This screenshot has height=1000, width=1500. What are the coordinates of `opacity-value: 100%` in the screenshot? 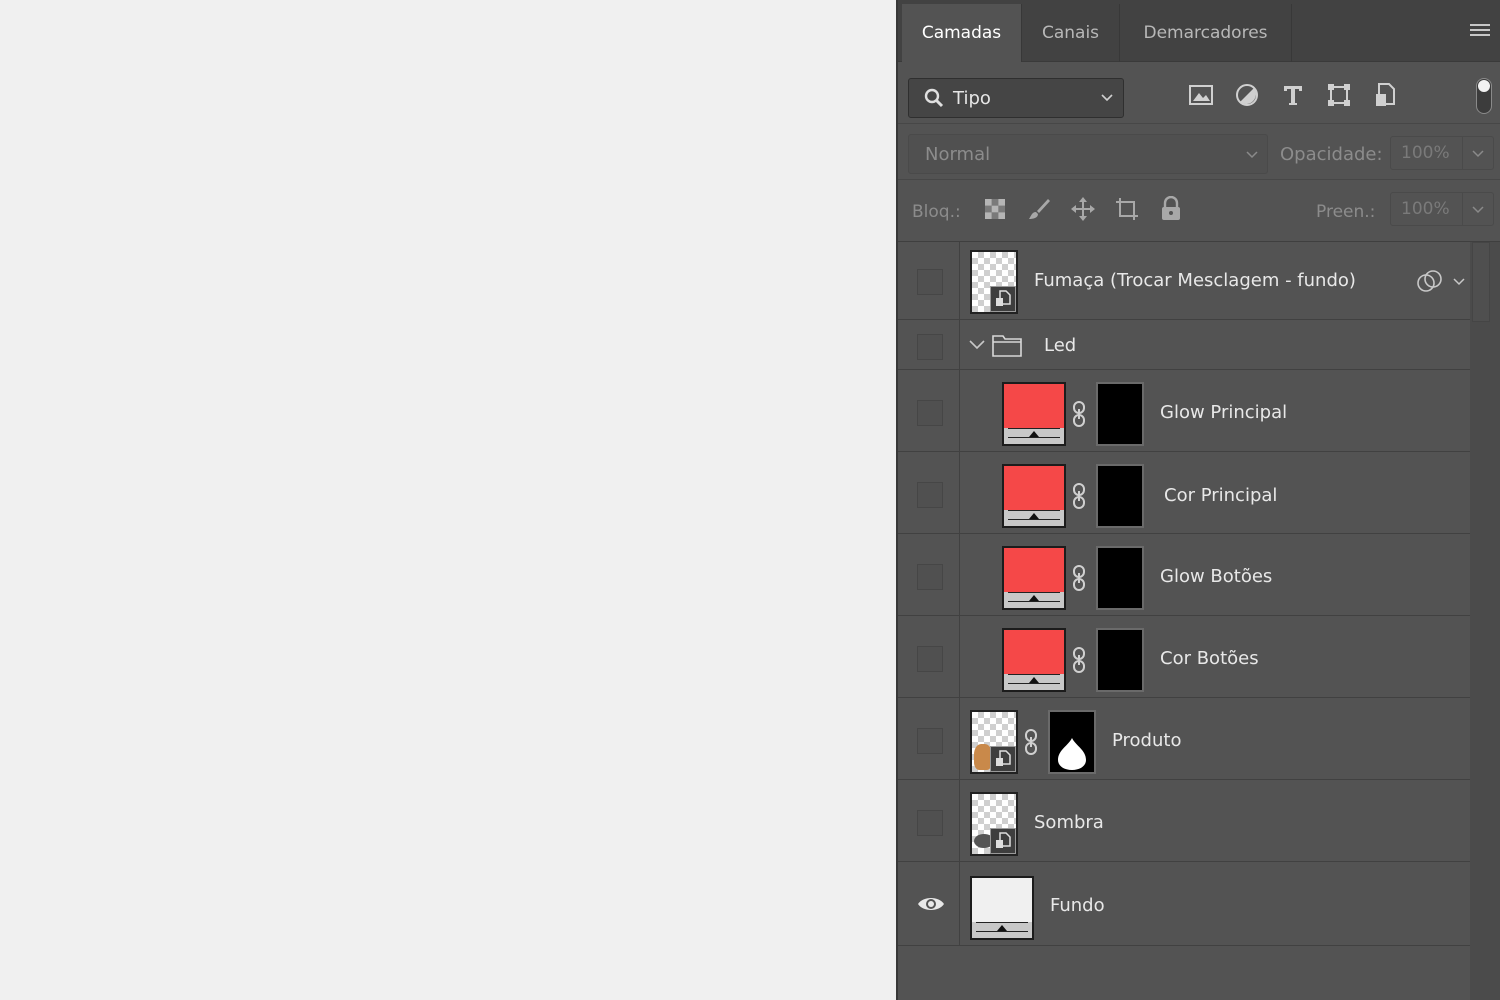 It's located at (1427, 153).